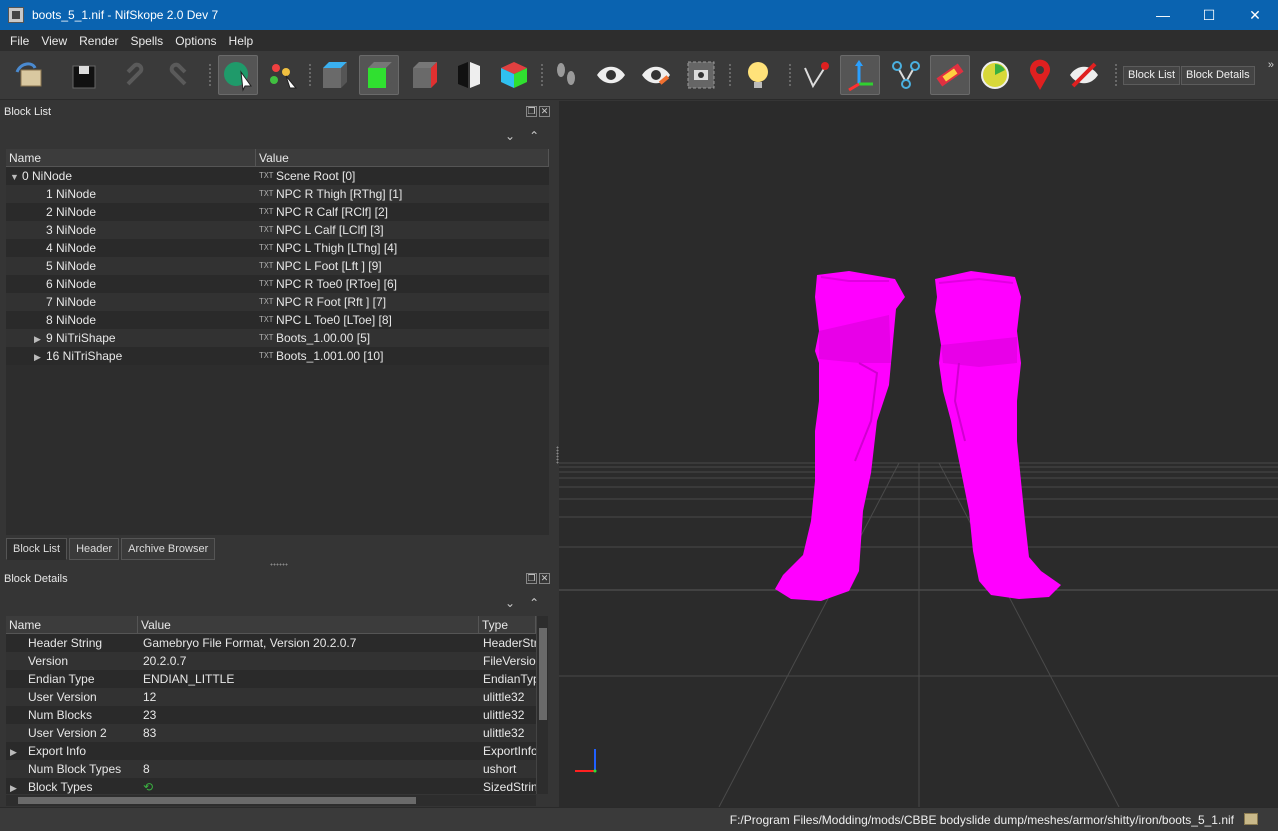 This screenshot has width=1278, height=831. Describe the element at coordinates (271, 661) in the screenshot. I see `details-row: Version 20.2.0.7 FileVersion` at that location.